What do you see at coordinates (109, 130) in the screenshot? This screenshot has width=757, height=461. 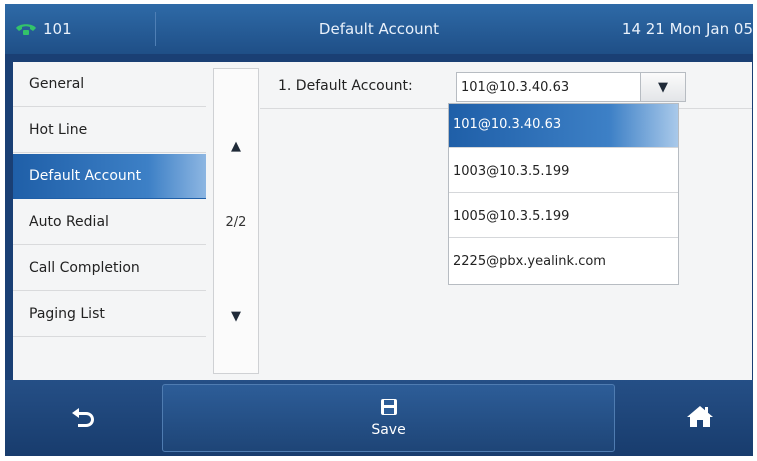 I see `menu-item-hot-line: Hot Line` at bounding box center [109, 130].